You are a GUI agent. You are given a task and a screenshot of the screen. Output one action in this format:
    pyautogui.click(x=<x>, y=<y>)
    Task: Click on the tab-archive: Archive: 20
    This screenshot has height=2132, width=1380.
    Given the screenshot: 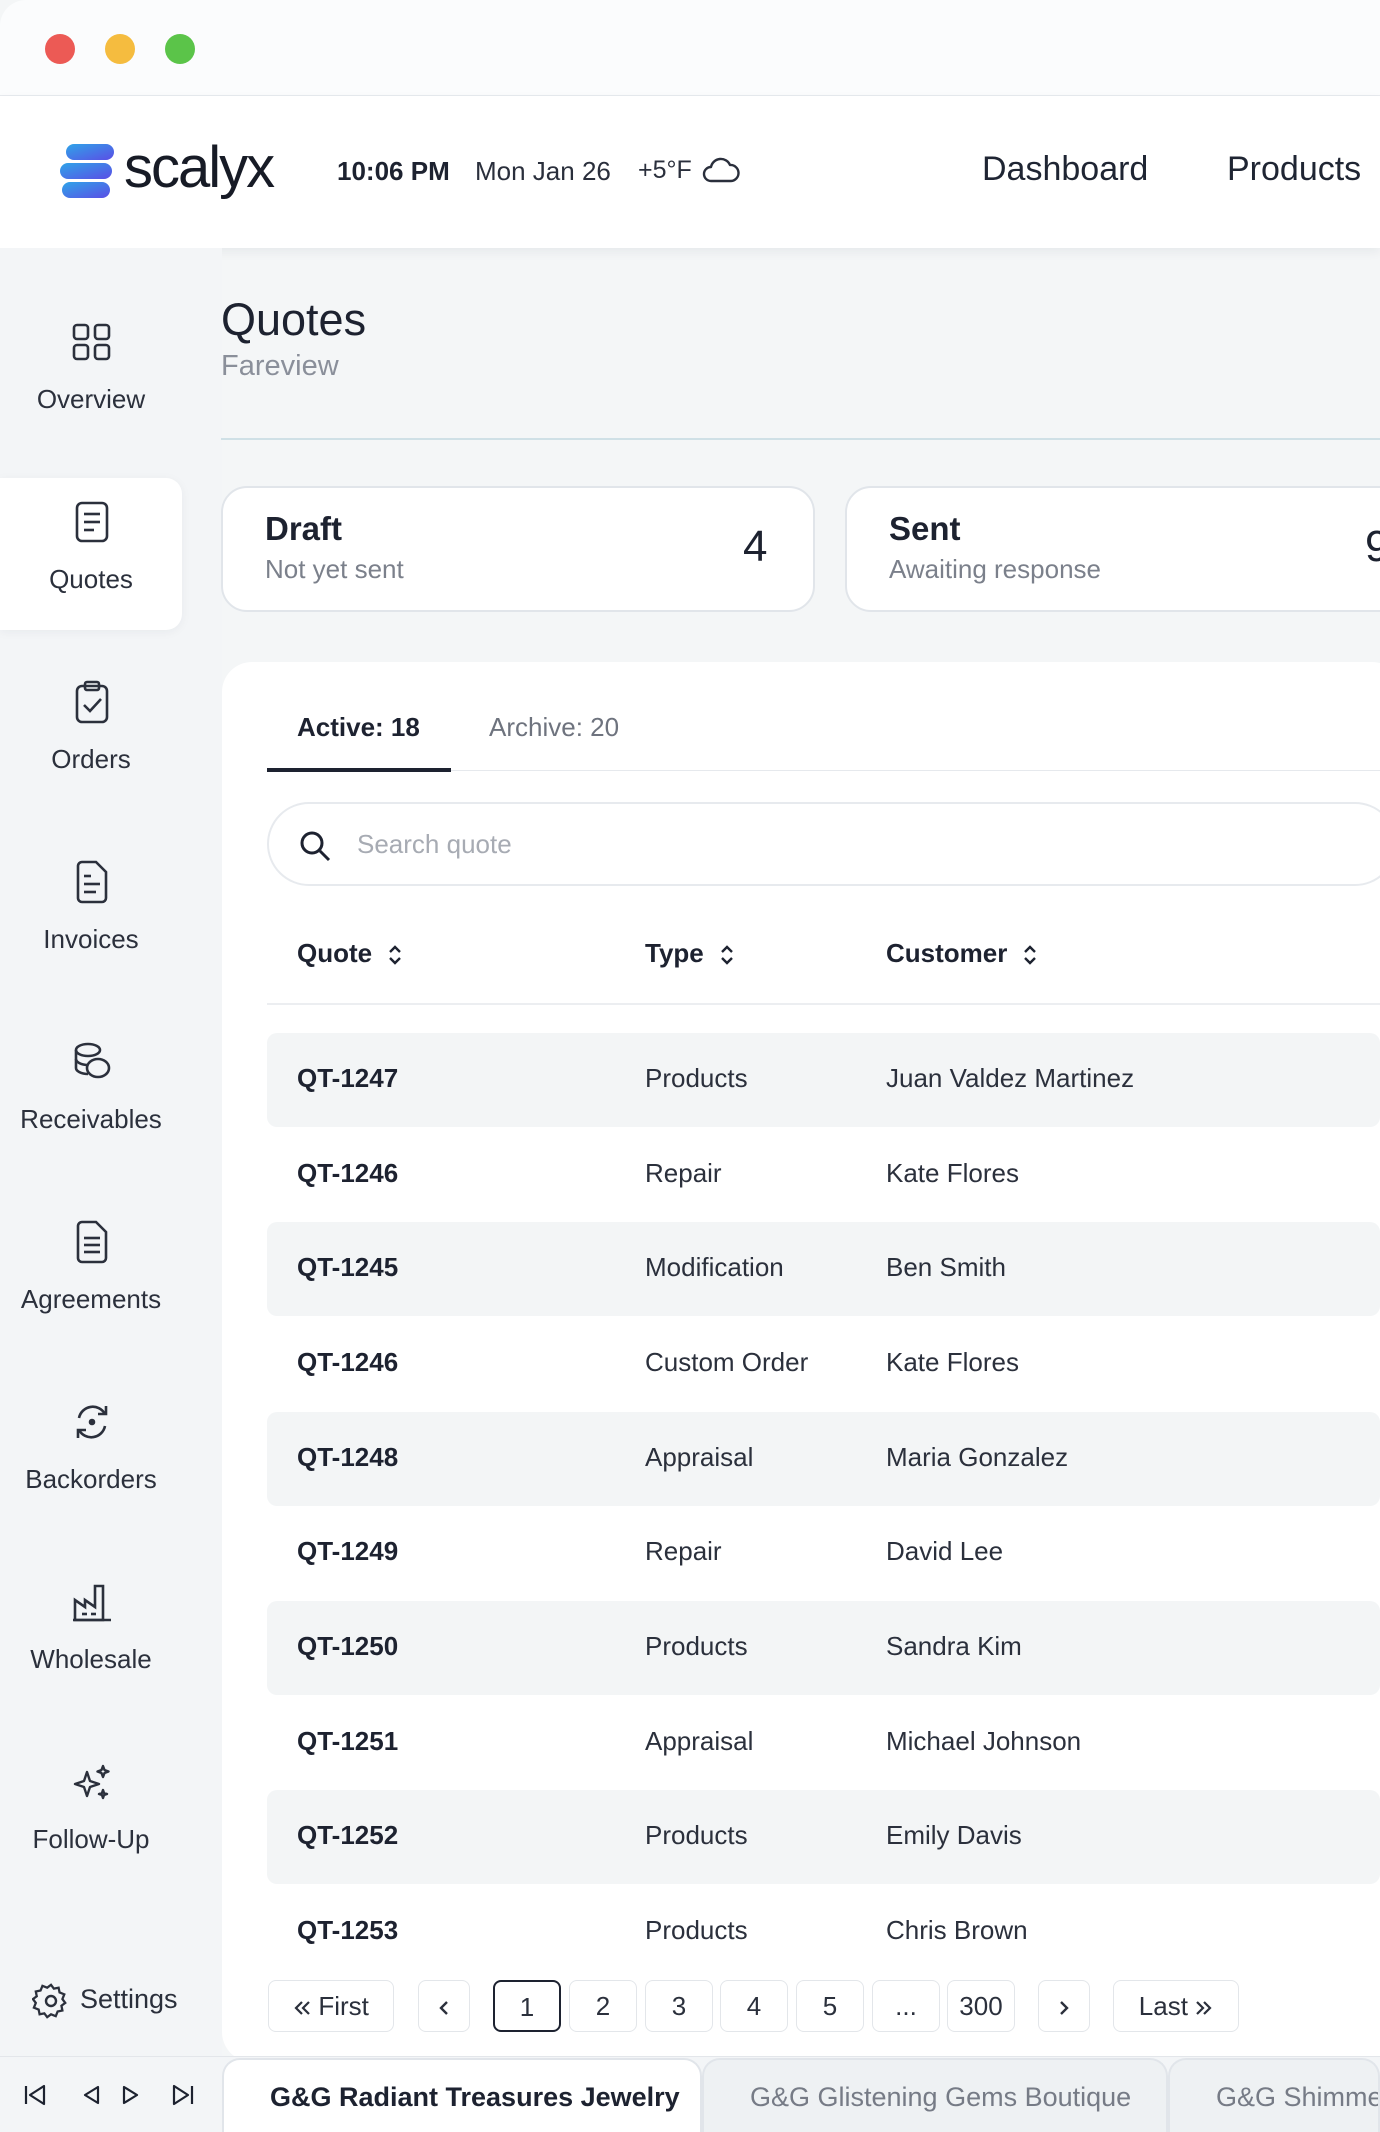 What is the action you would take?
    pyautogui.click(x=554, y=727)
    